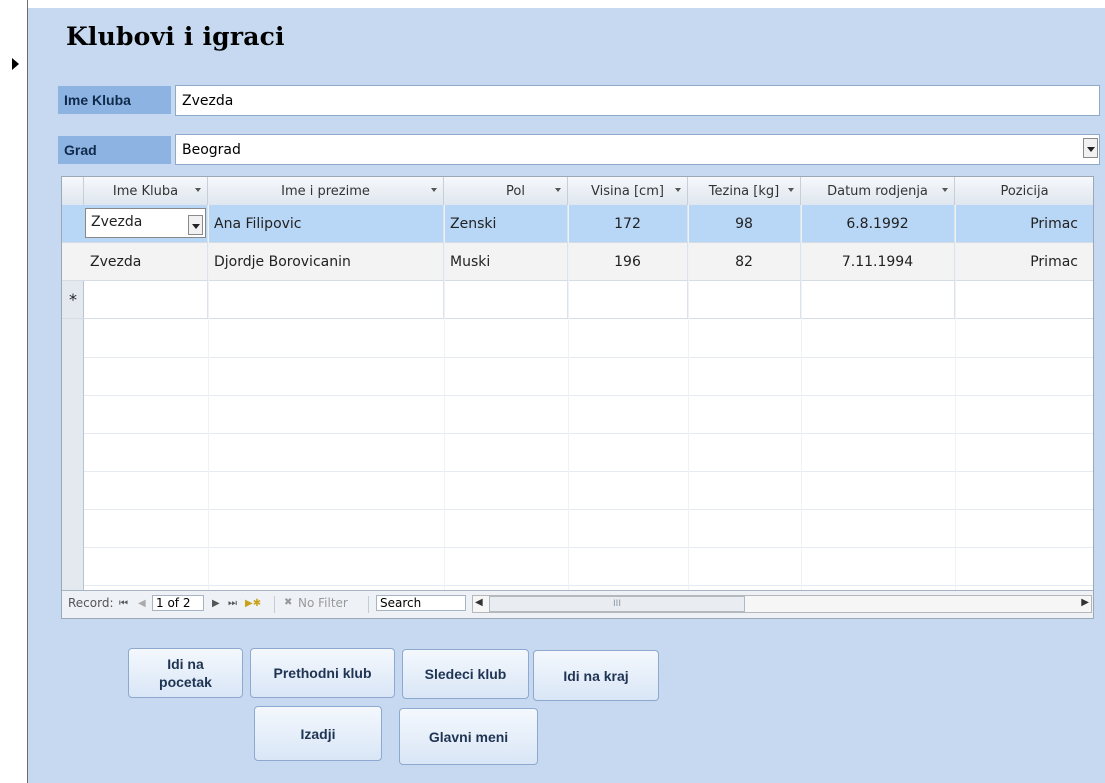 The height and width of the screenshot is (783, 1105). What do you see at coordinates (479, 602) in the screenshot?
I see `scroll-left-icon: ◀` at bounding box center [479, 602].